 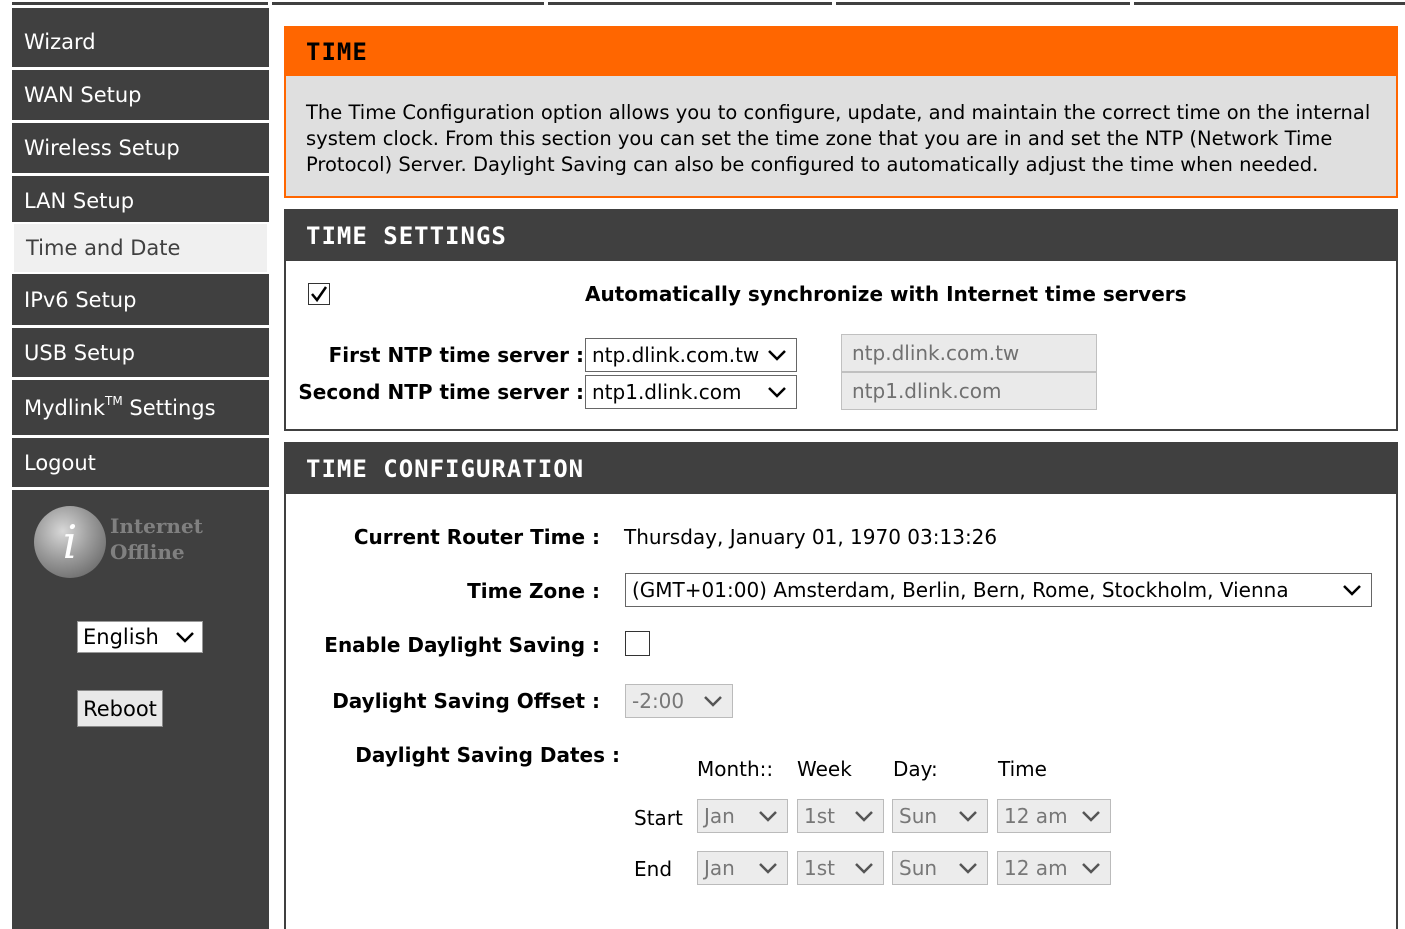 I want to click on first-ntp-field: ntp.dlink.com.tw, so click(x=969, y=353).